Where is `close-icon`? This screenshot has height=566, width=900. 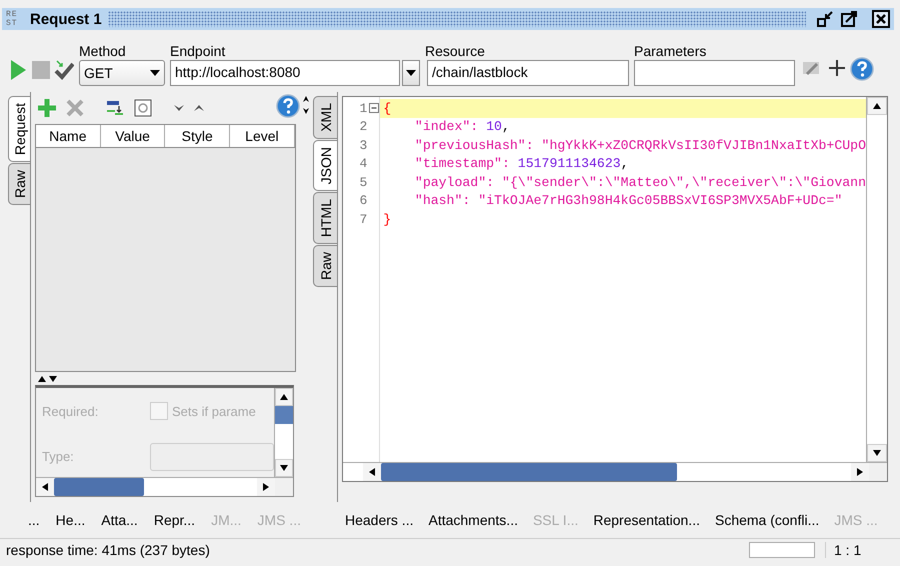
close-icon is located at coordinates (881, 19).